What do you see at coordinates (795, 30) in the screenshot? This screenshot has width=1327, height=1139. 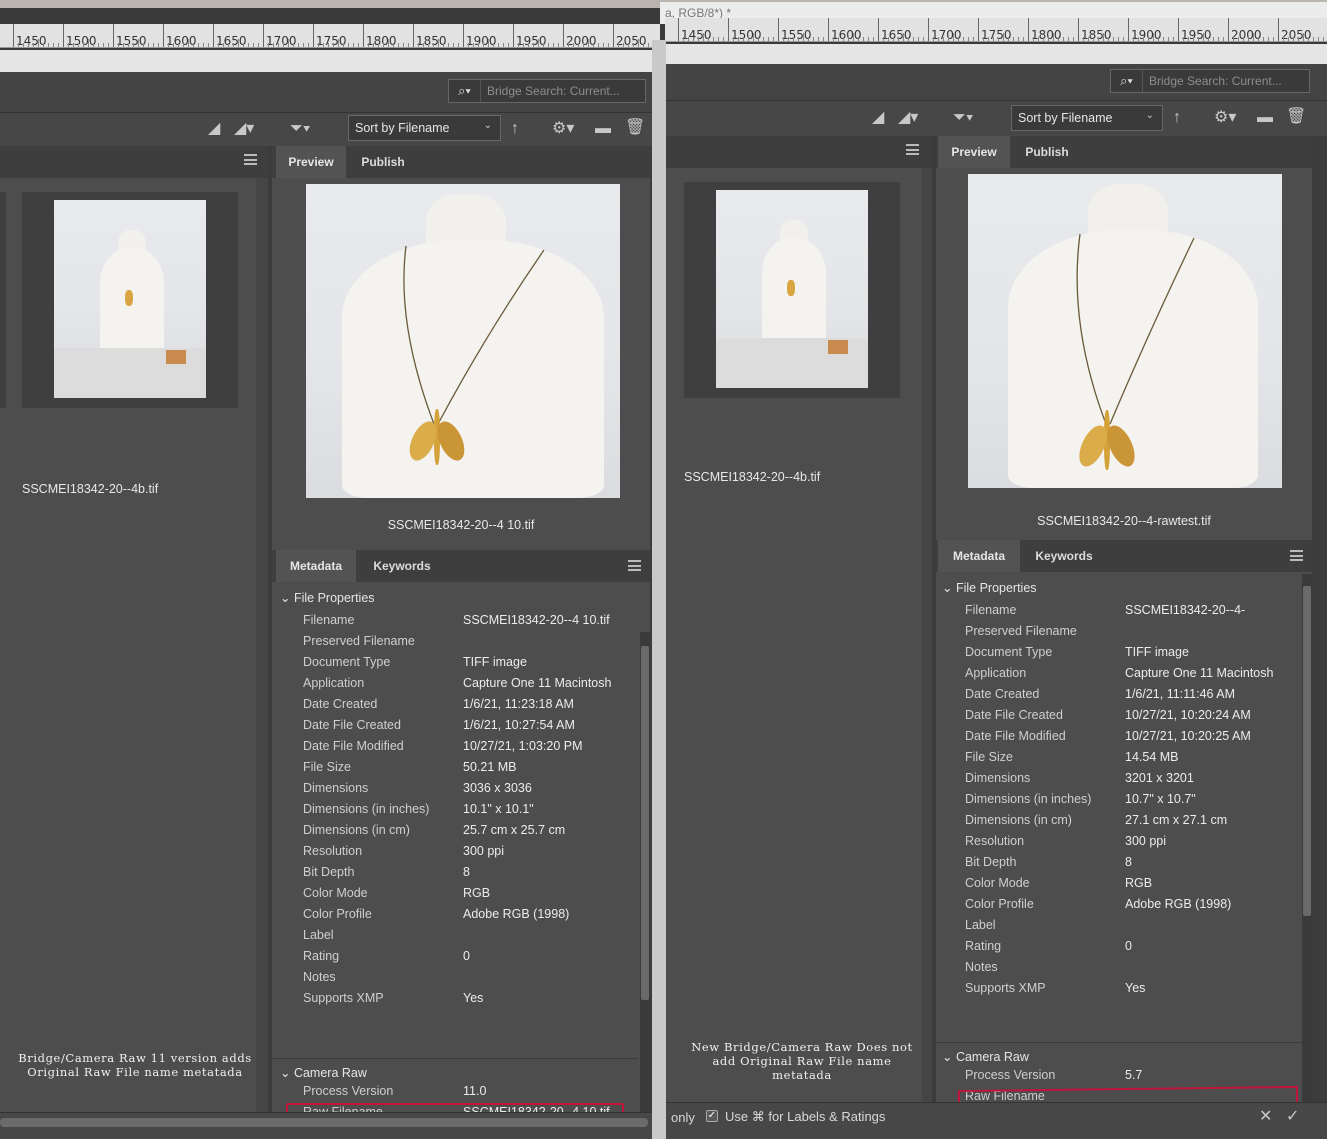 I see `ruler-tick-label: 1550` at bounding box center [795, 30].